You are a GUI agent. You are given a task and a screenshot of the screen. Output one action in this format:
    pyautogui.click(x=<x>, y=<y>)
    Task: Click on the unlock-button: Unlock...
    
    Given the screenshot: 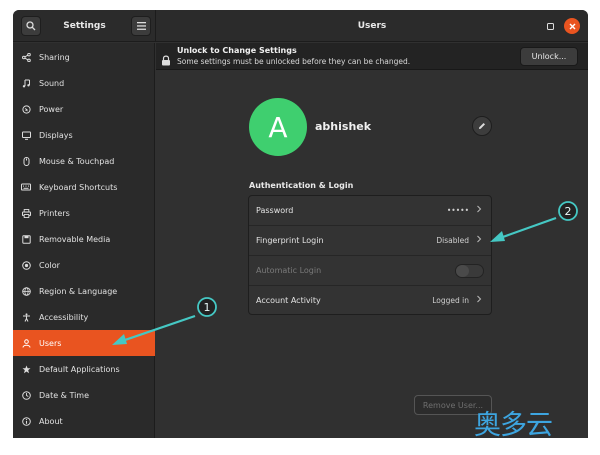 What is the action you would take?
    pyautogui.click(x=549, y=56)
    